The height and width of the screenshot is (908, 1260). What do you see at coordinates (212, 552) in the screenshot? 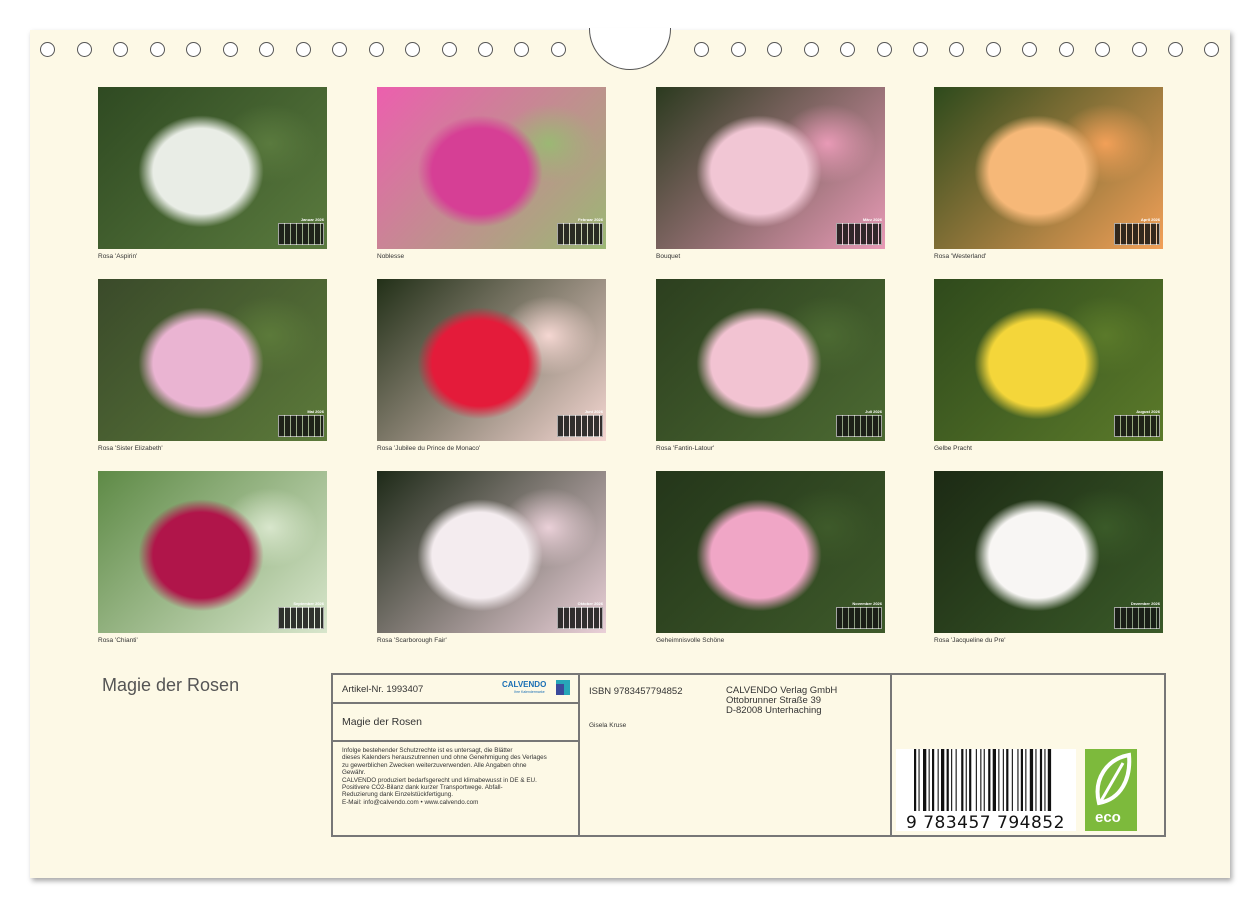
I see `rose-photo: September 2026` at bounding box center [212, 552].